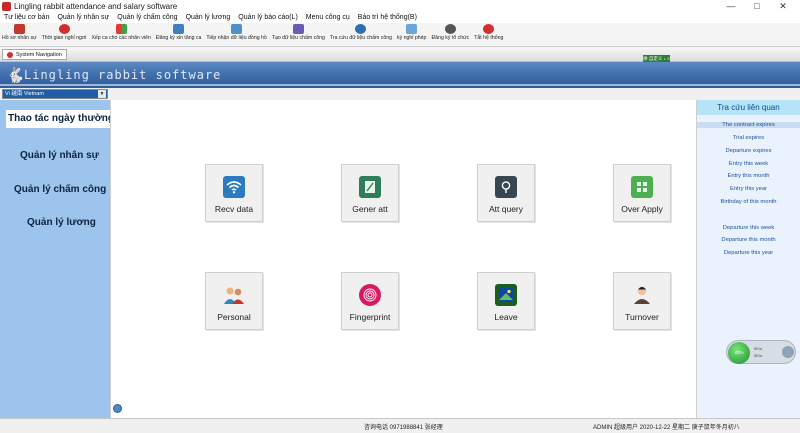 Image resolution: width=800 pixels, height=433 pixels. What do you see at coordinates (783, 6) in the screenshot?
I see `close-button: ✕` at bounding box center [783, 6].